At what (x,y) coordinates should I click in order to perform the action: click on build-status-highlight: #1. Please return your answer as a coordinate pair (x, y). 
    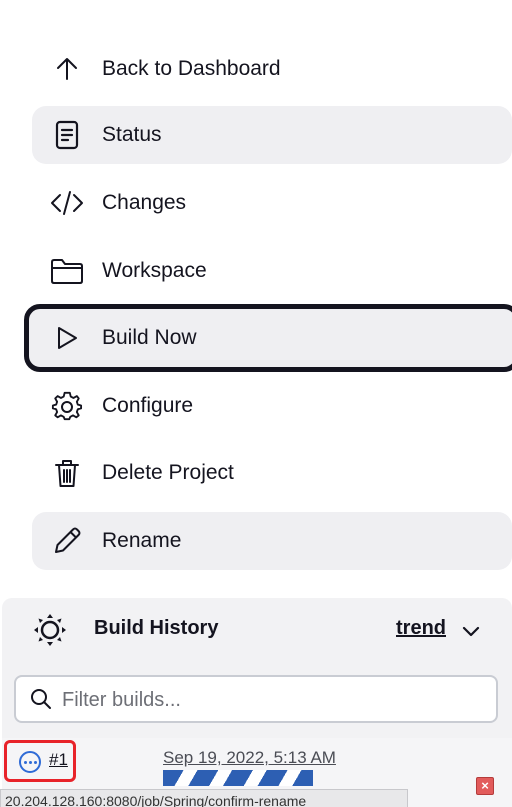
    Looking at the image, I should click on (40, 761).